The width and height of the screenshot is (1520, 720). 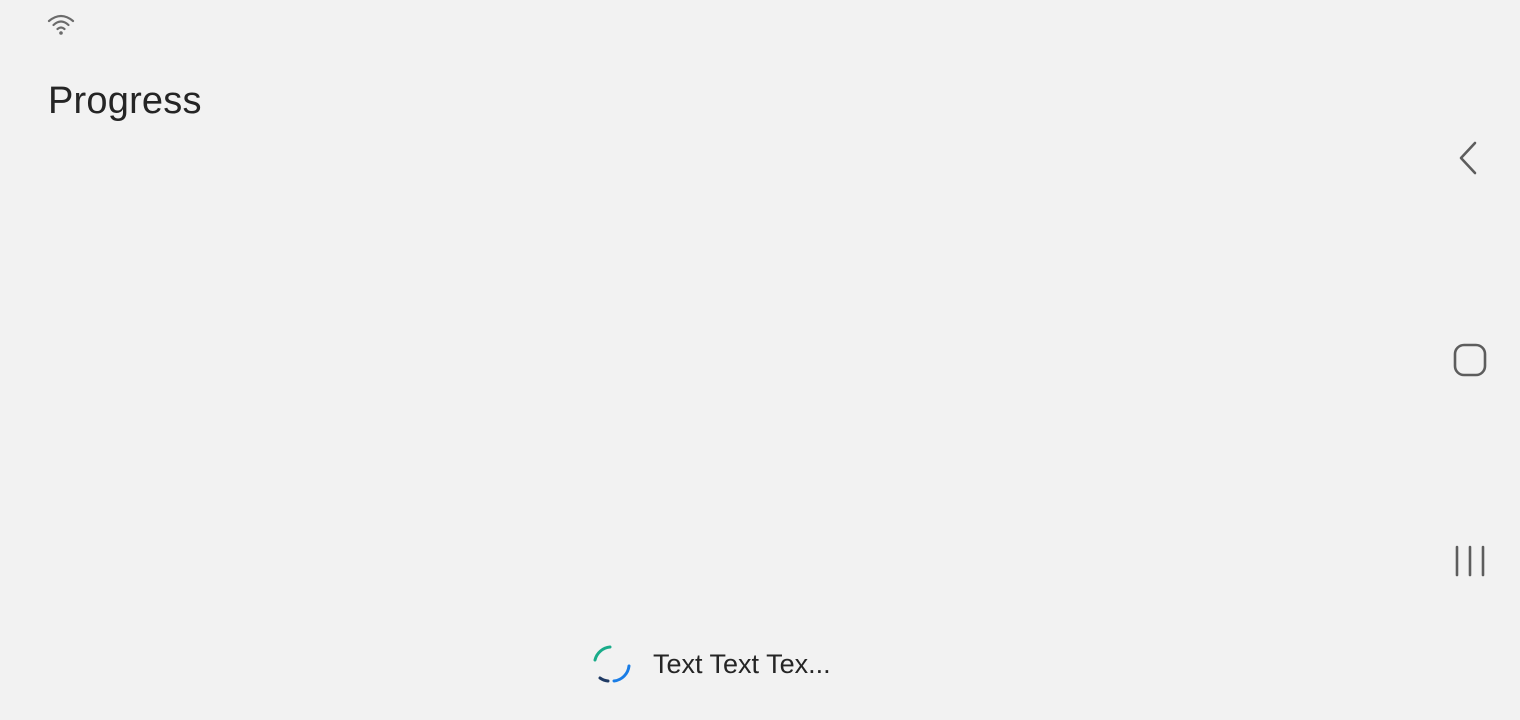 What do you see at coordinates (612, 664) in the screenshot?
I see `progress-spinner-icon` at bounding box center [612, 664].